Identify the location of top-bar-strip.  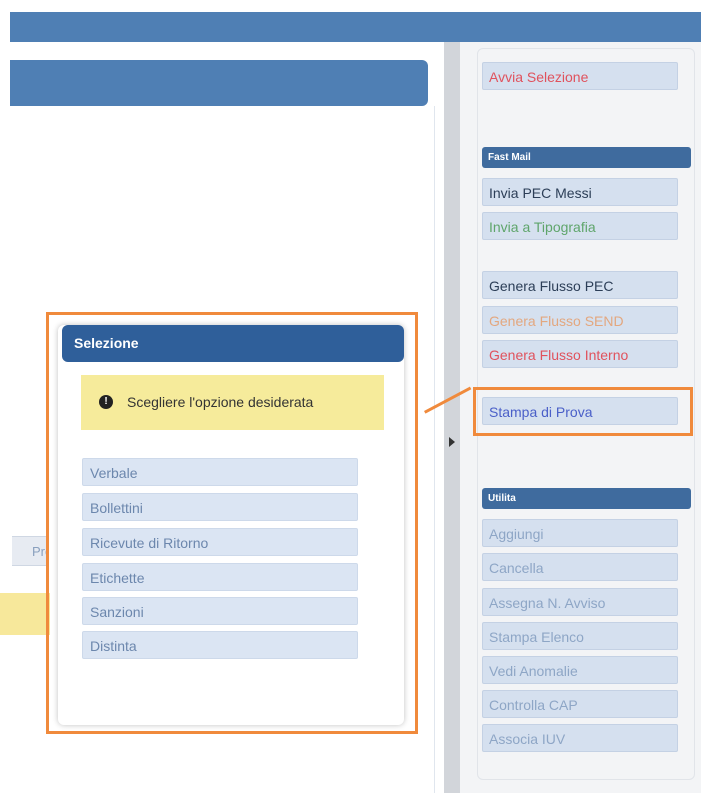
(355, 27).